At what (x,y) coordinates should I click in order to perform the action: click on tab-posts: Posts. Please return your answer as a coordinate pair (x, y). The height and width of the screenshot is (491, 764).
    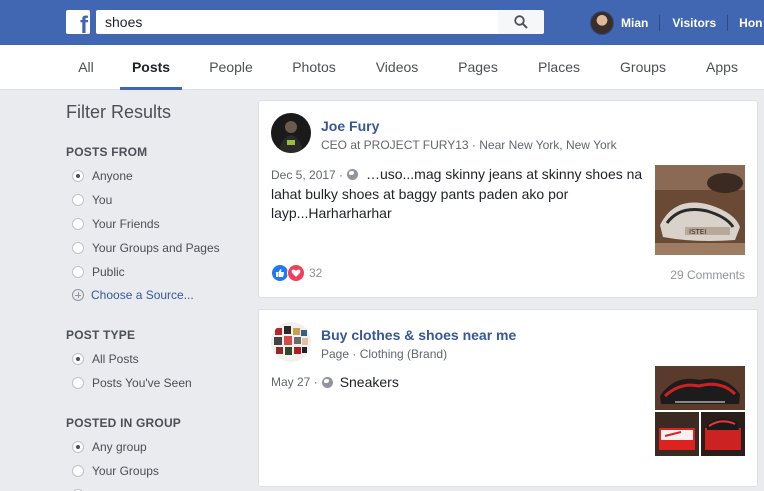
    Looking at the image, I should click on (151, 67).